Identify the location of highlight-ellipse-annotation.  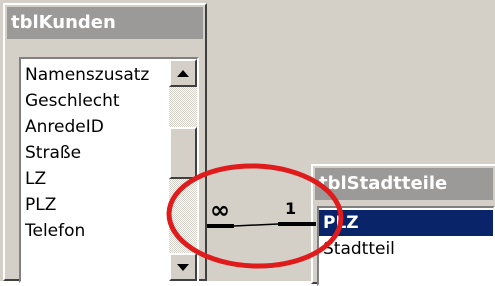
(255, 216).